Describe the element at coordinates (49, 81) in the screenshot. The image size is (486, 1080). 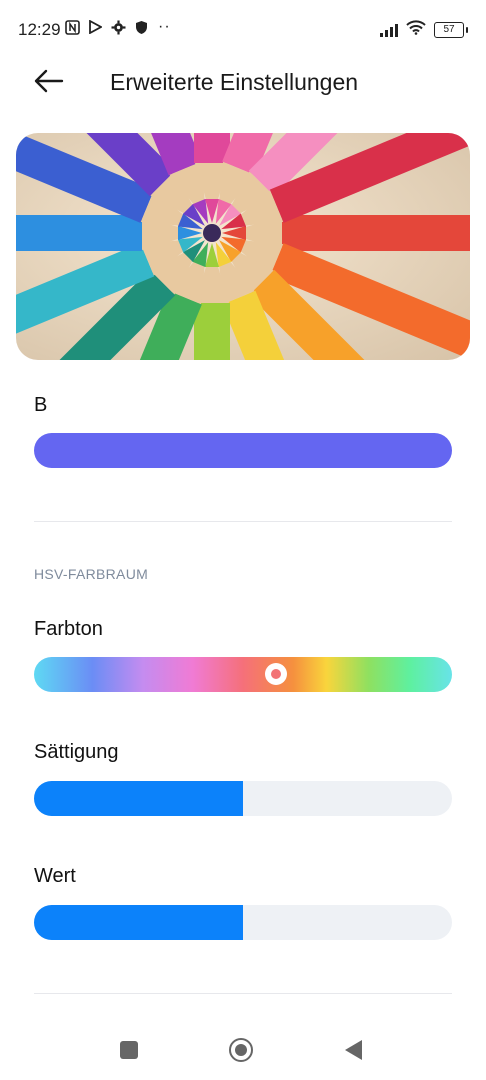
I see `back-arrow-icon` at that location.